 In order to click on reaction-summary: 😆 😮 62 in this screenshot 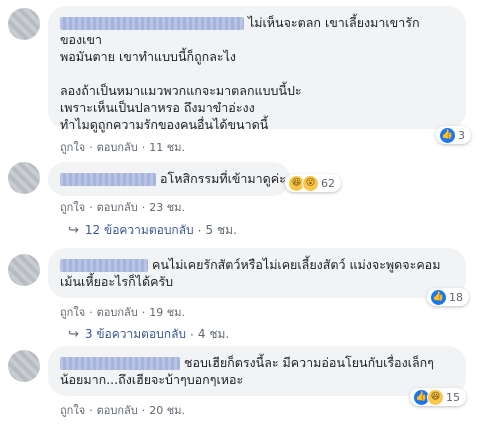, I will do `click(313, 183)`.